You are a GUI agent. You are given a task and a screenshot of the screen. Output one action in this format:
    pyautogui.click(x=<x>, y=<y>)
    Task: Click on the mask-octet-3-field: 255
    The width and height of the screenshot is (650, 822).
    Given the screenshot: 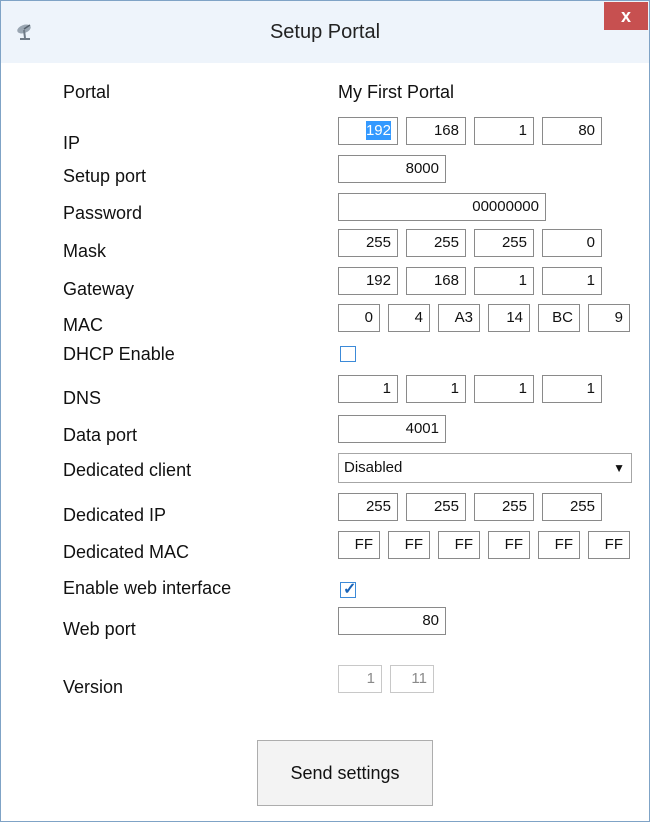 What is the action you would take?
    pyautogui.click(x=504, y=243)
    